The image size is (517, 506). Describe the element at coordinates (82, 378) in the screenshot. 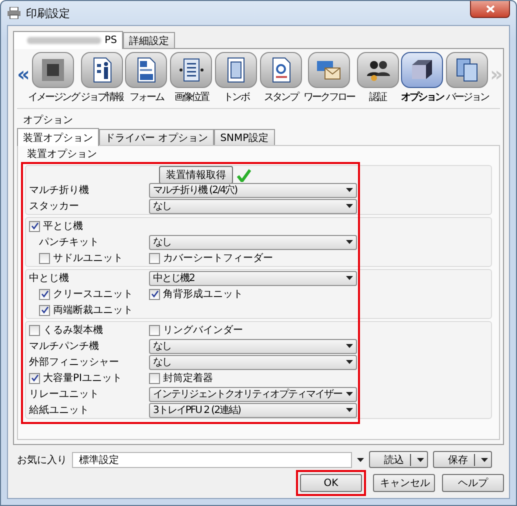

I see `checkbox-label: 大容量PIユニット` at that location.